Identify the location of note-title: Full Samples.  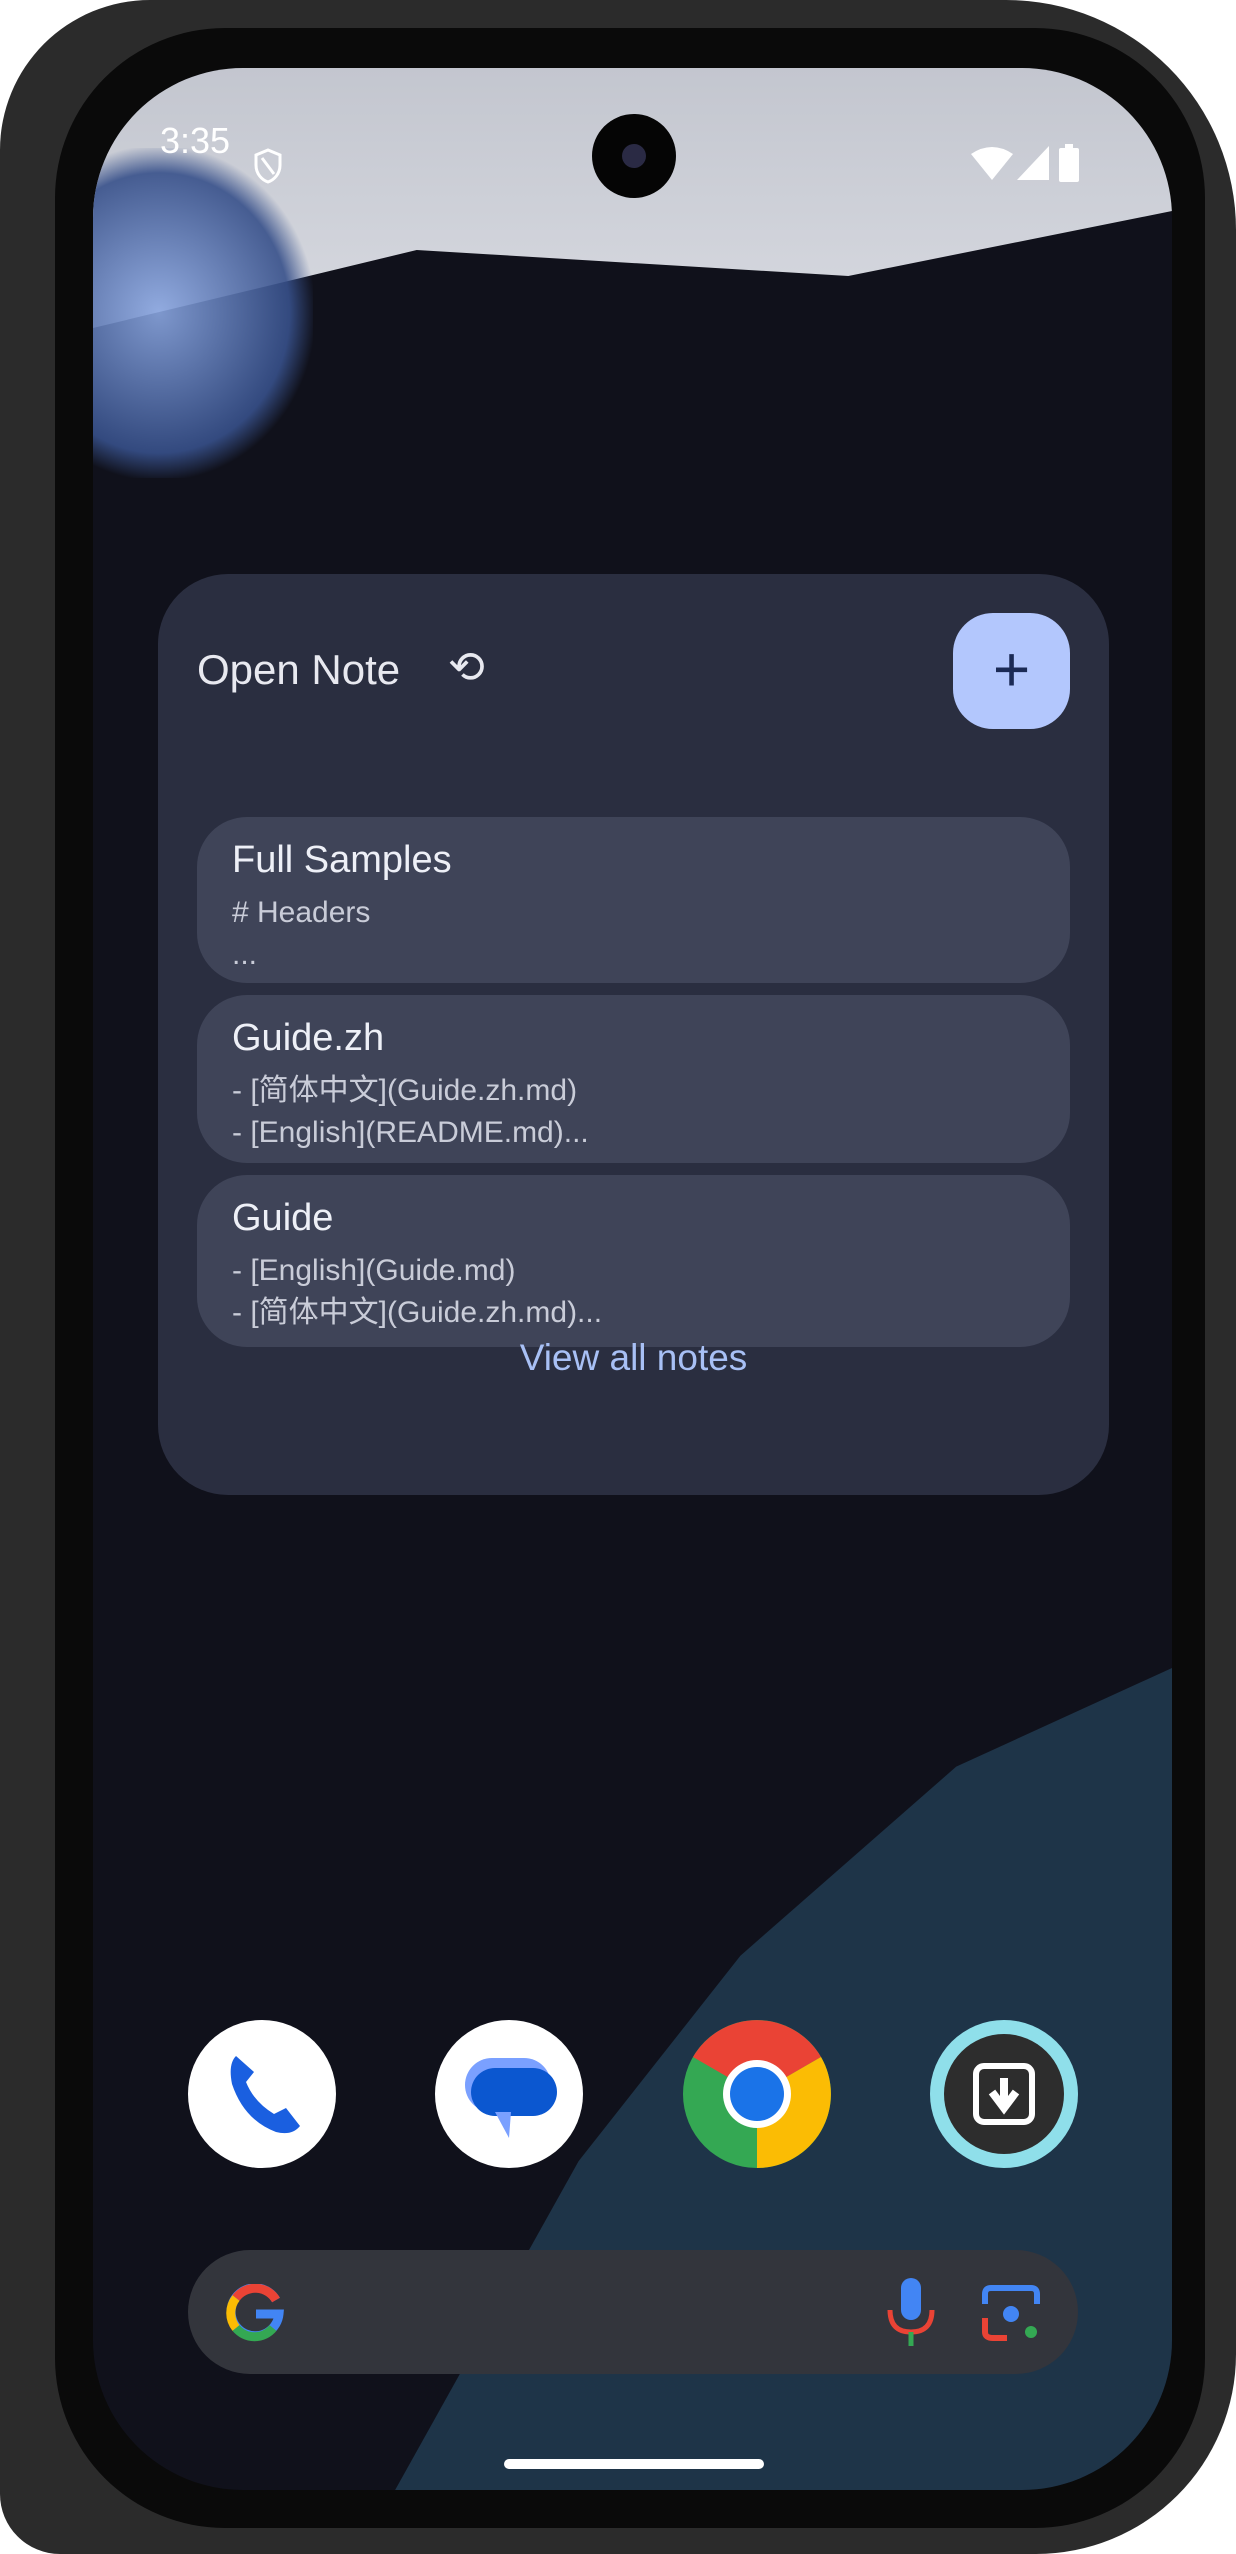
(342, 860).